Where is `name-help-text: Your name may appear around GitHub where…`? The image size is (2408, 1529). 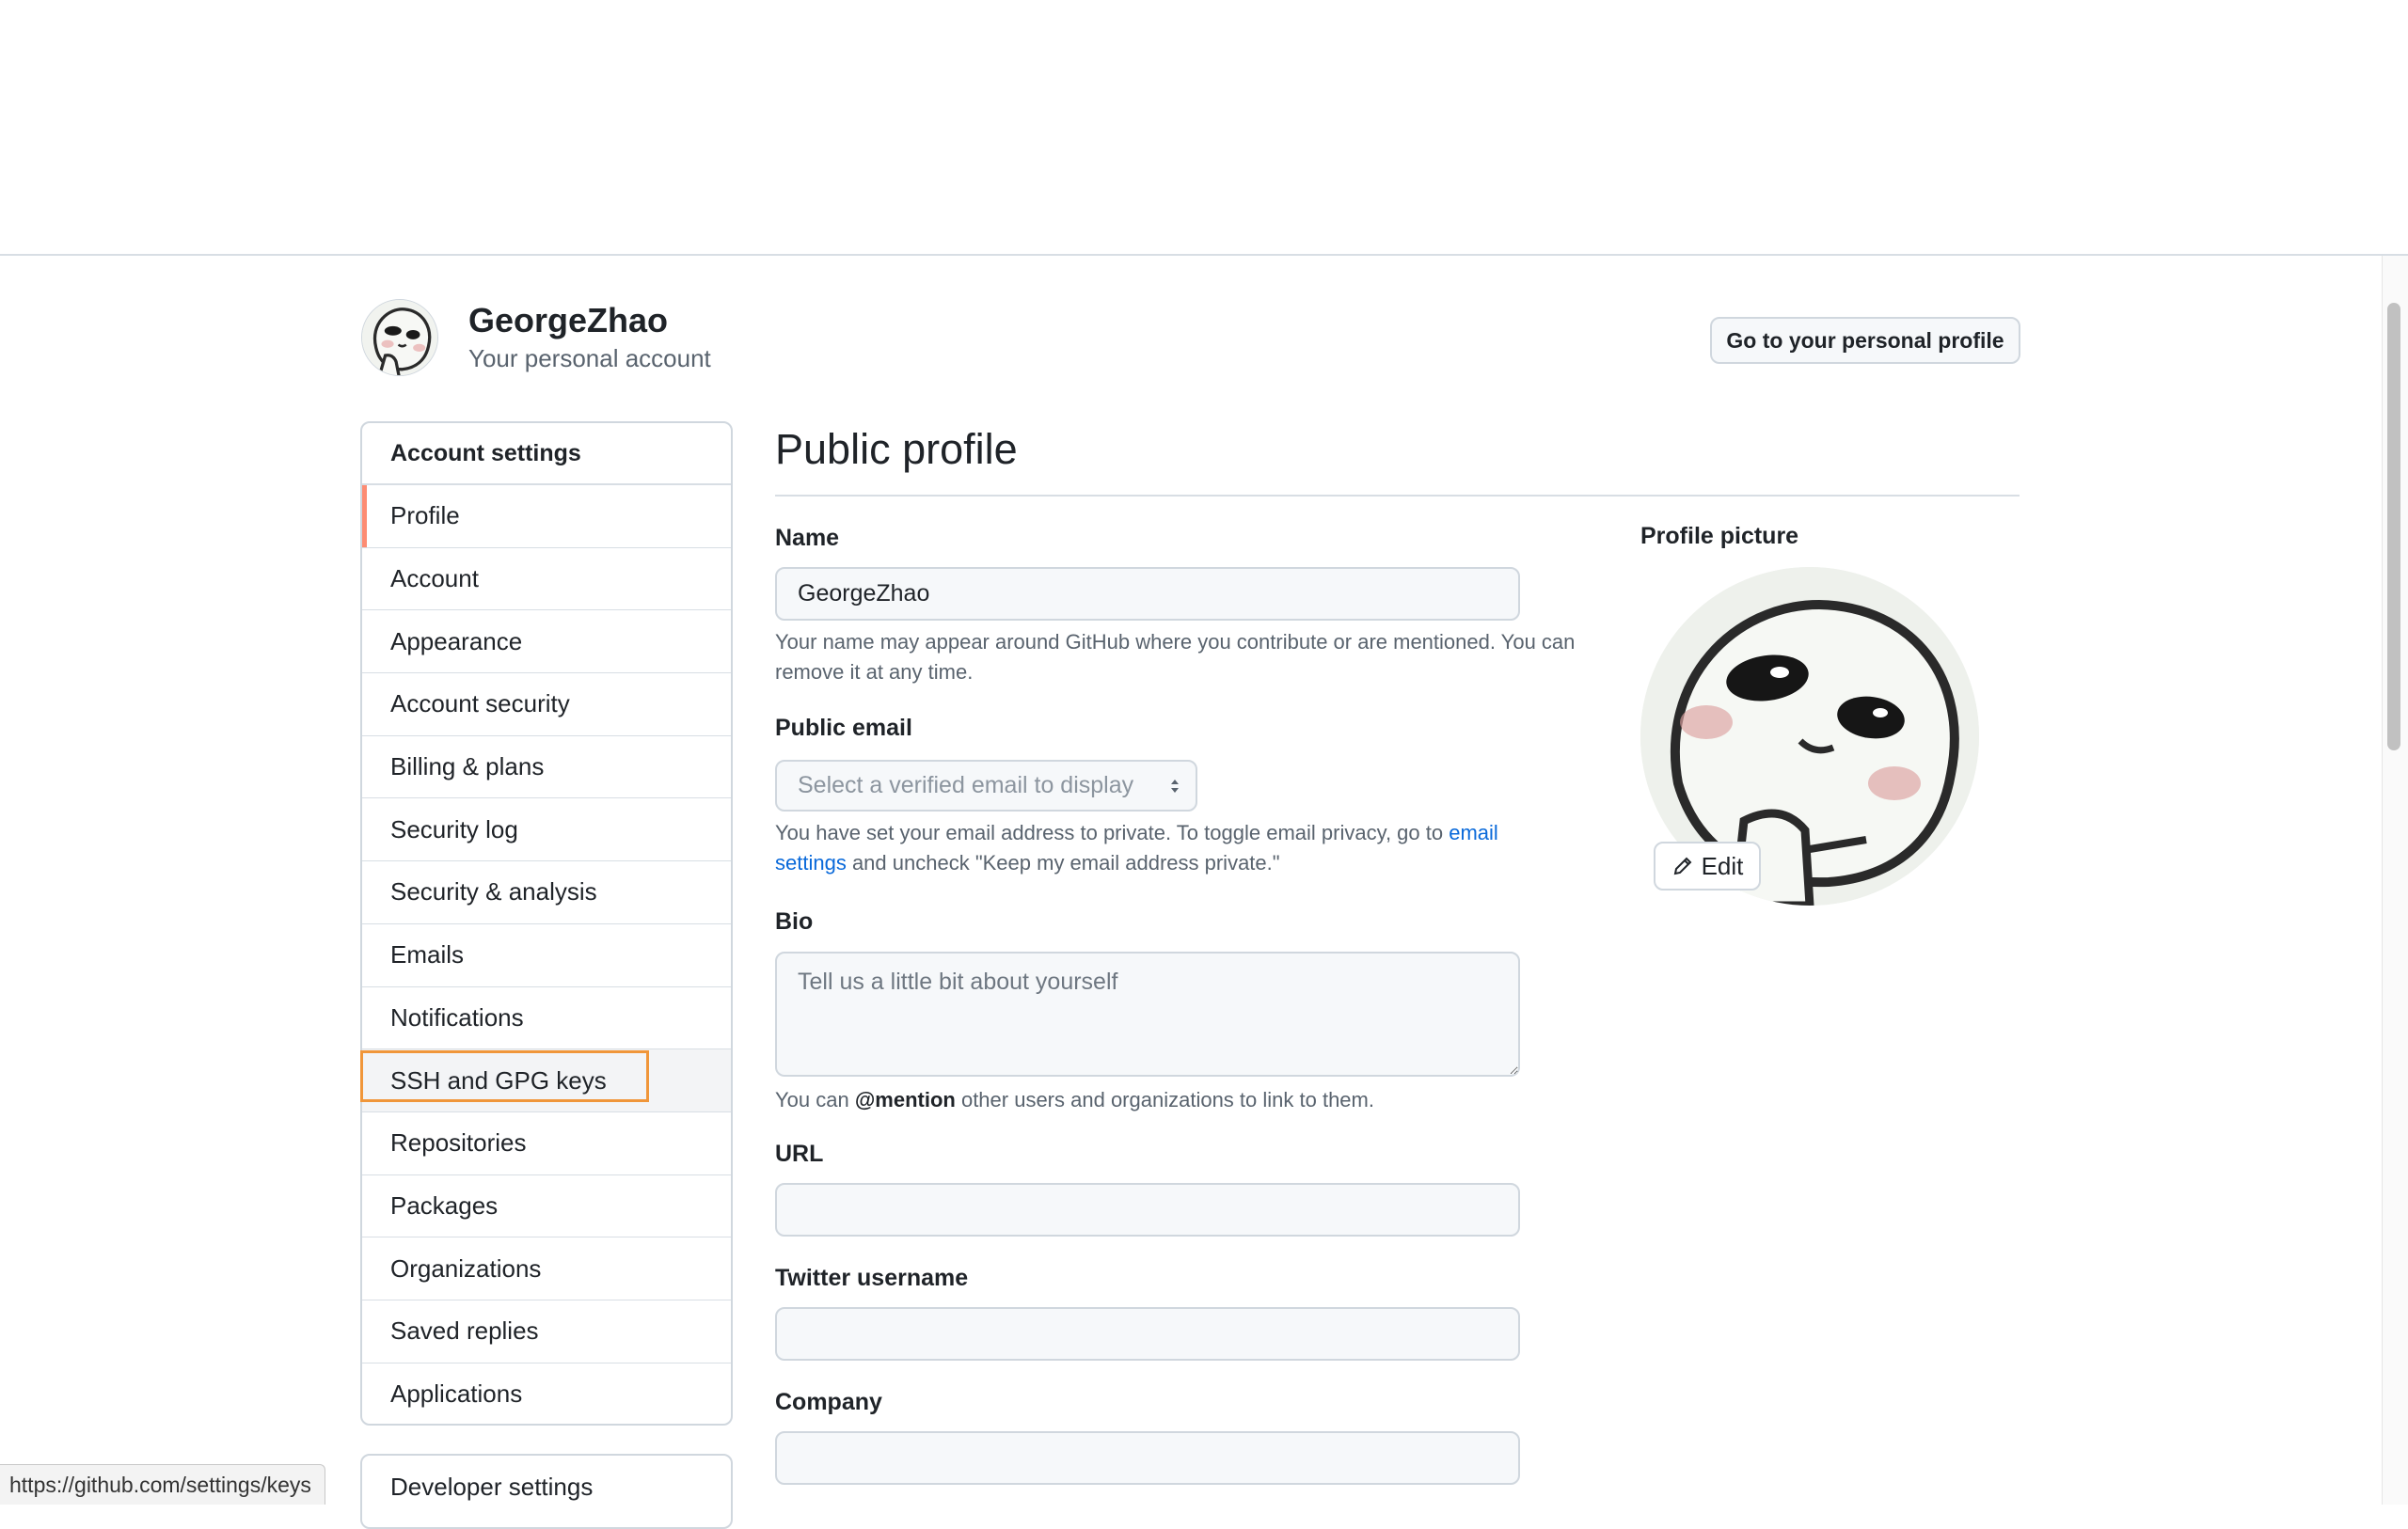 name-help-text: Your name may appear around GitHub where… is located at coordinates (1176, 657).